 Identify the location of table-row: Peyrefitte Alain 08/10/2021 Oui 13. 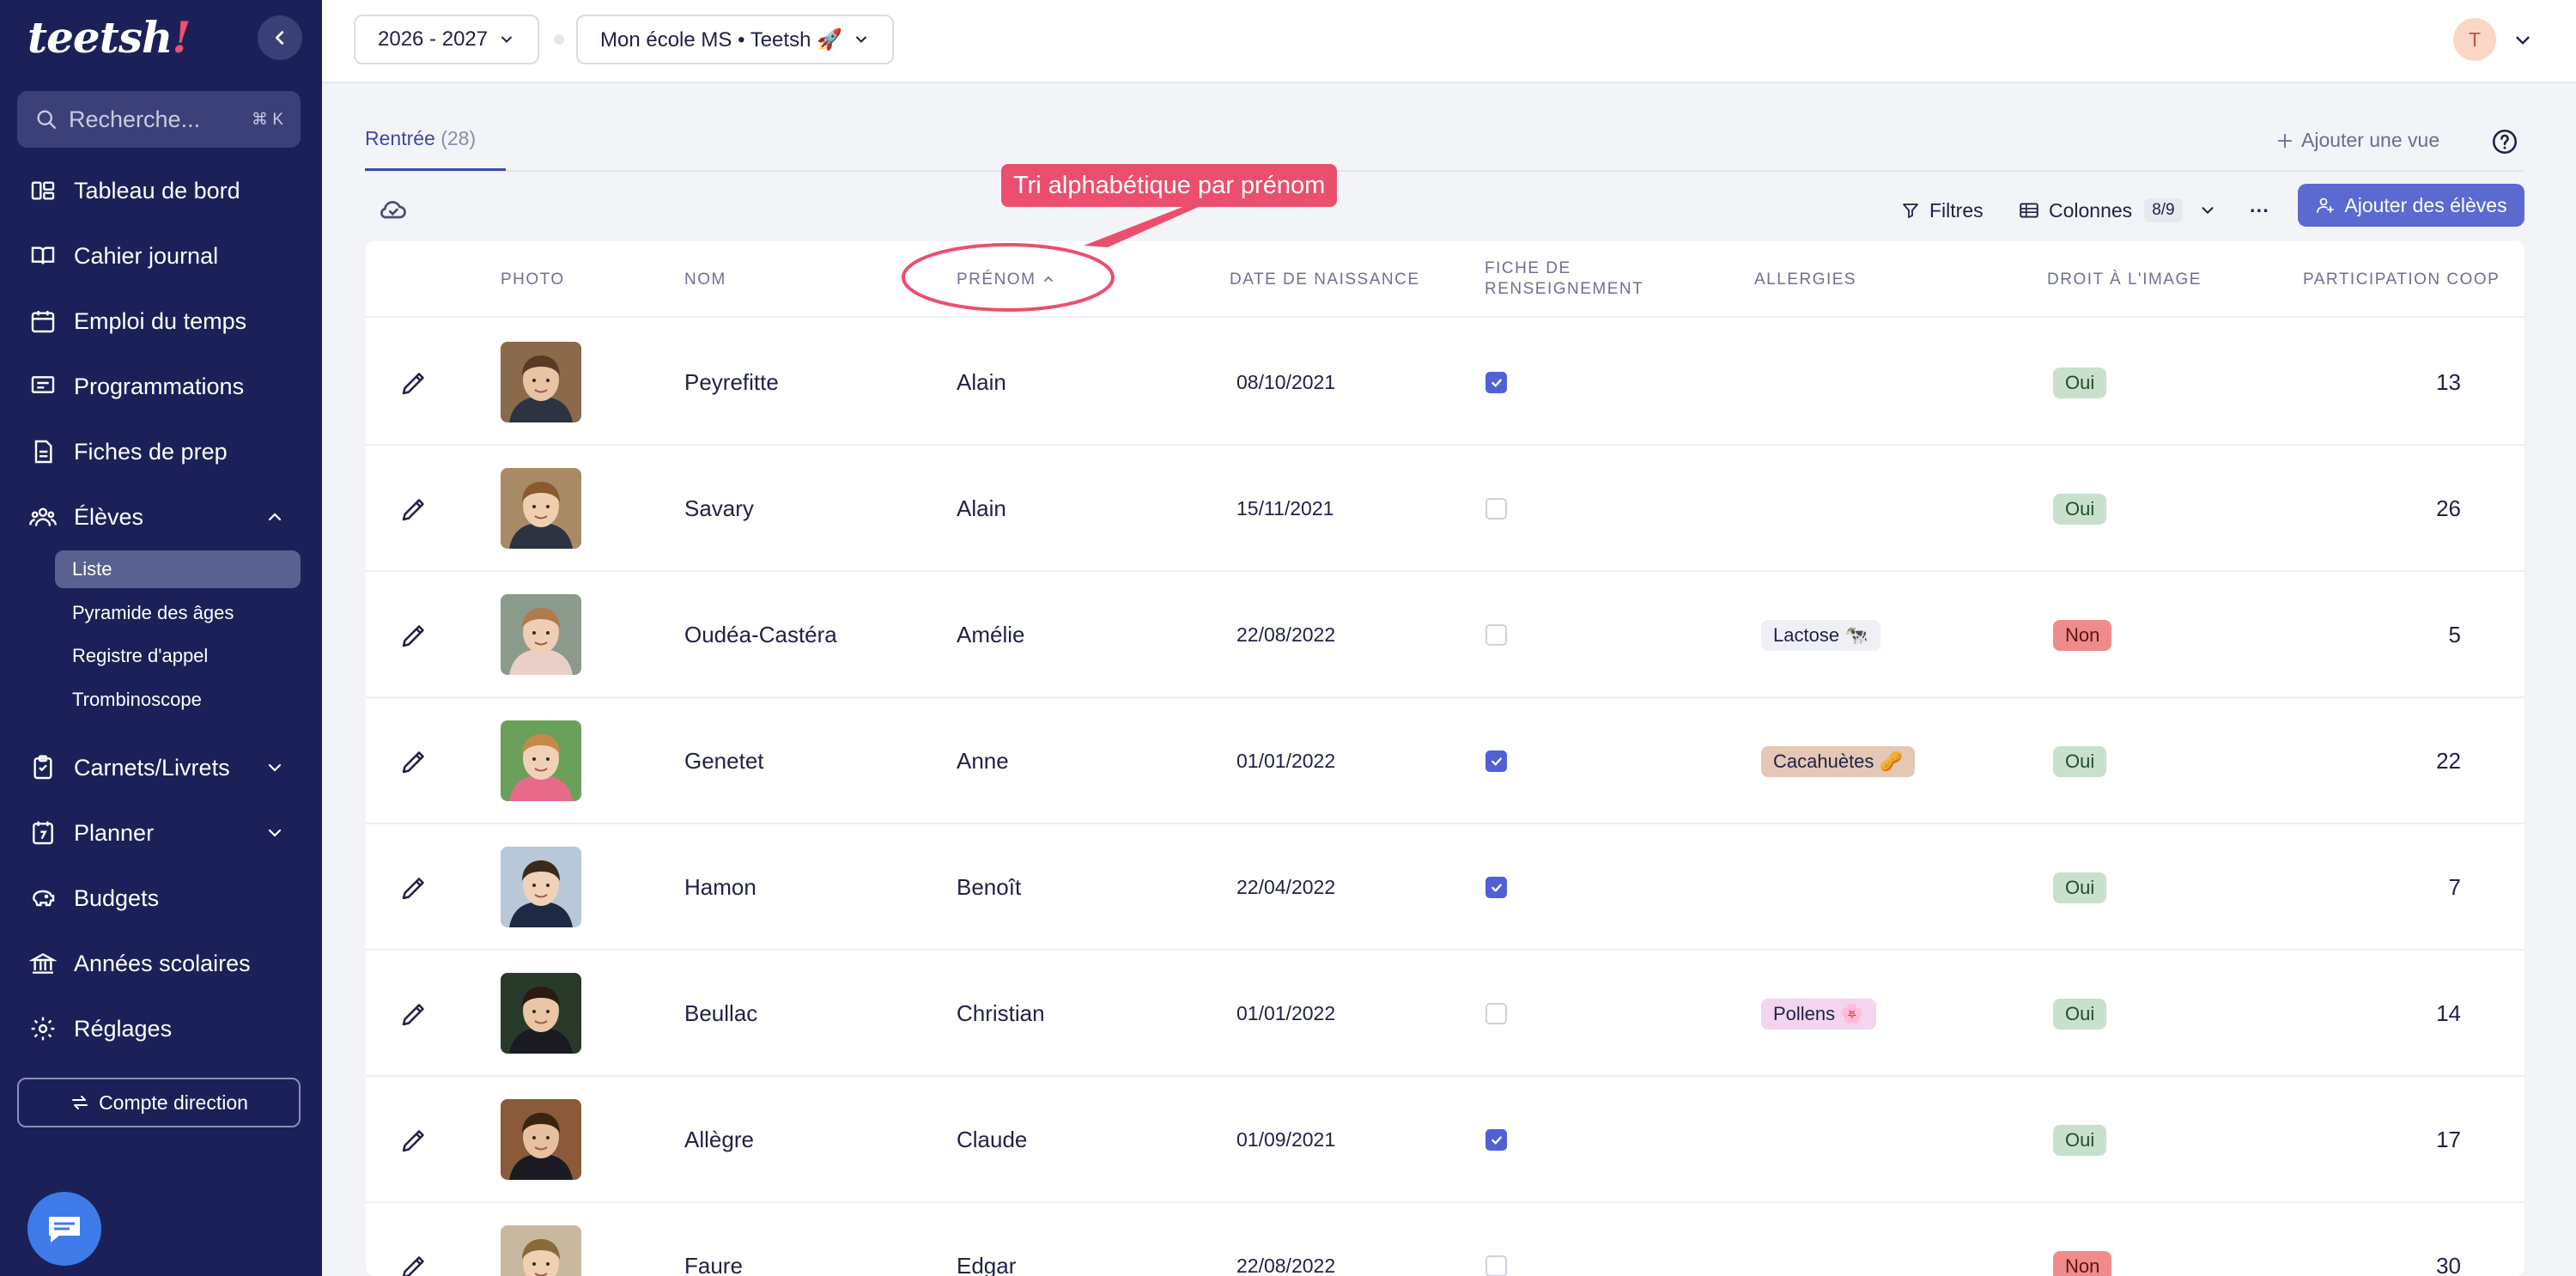
(1445, 382).